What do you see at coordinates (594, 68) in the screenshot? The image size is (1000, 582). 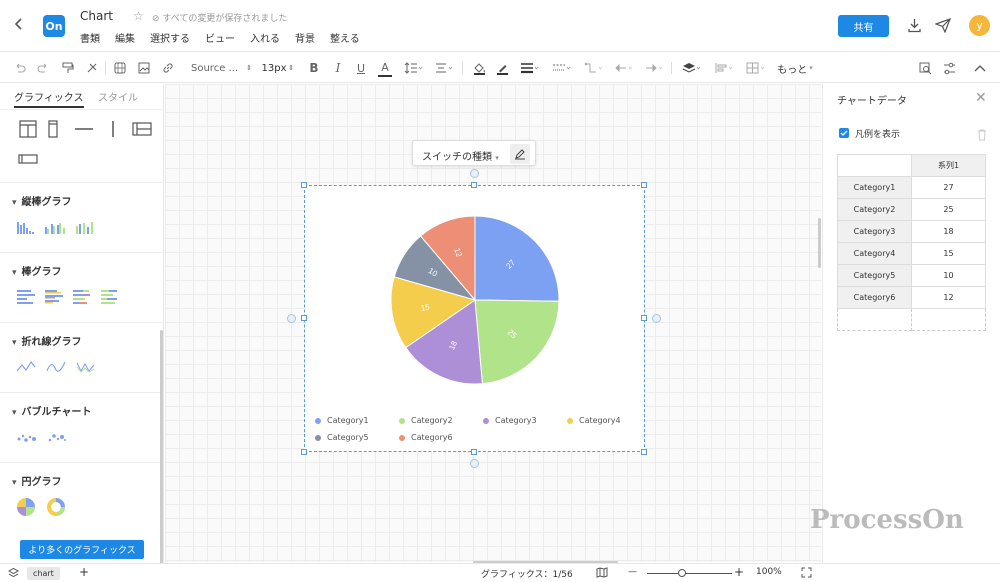 I see `connector-icon` at bounding box center [594, 68].